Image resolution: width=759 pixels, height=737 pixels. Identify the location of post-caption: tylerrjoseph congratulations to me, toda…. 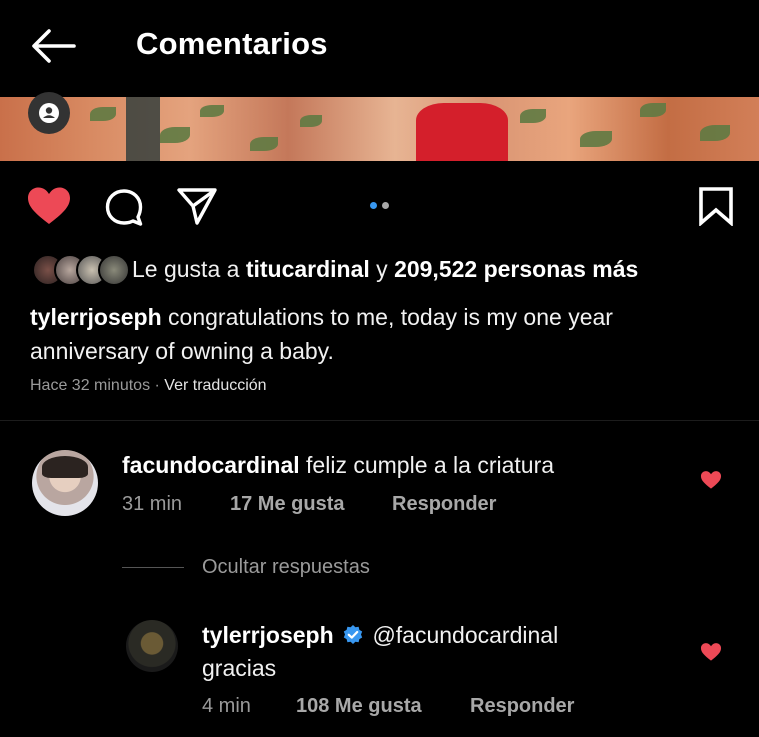
(375, 334).